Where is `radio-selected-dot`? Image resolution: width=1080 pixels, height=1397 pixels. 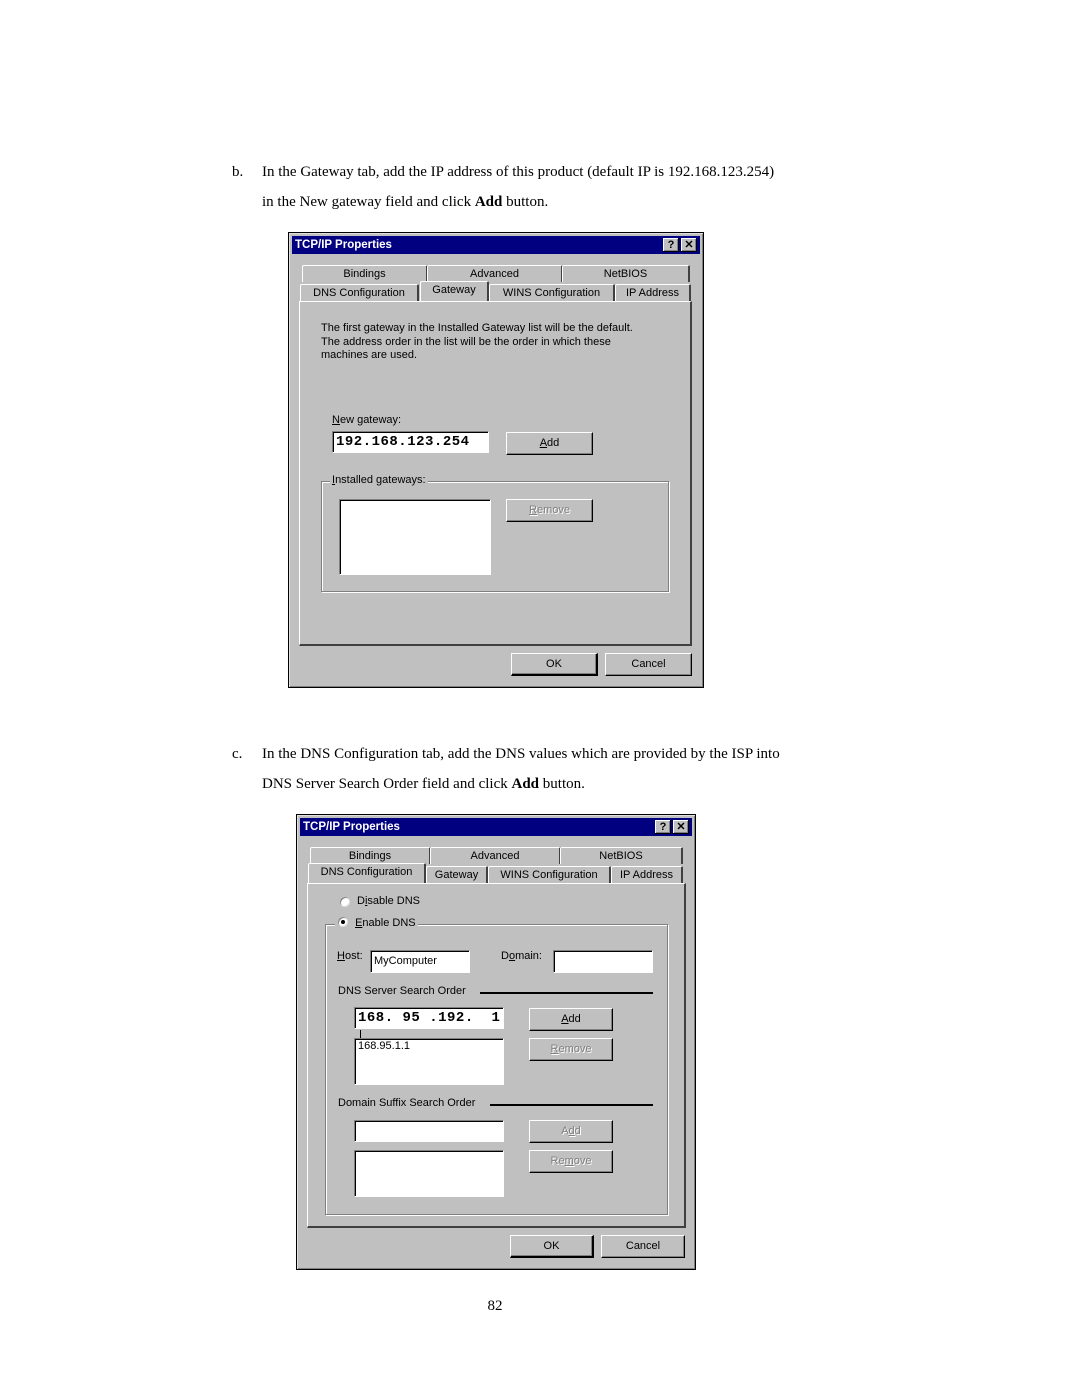 radio-selected-dot is located at coordinates (343, 922).